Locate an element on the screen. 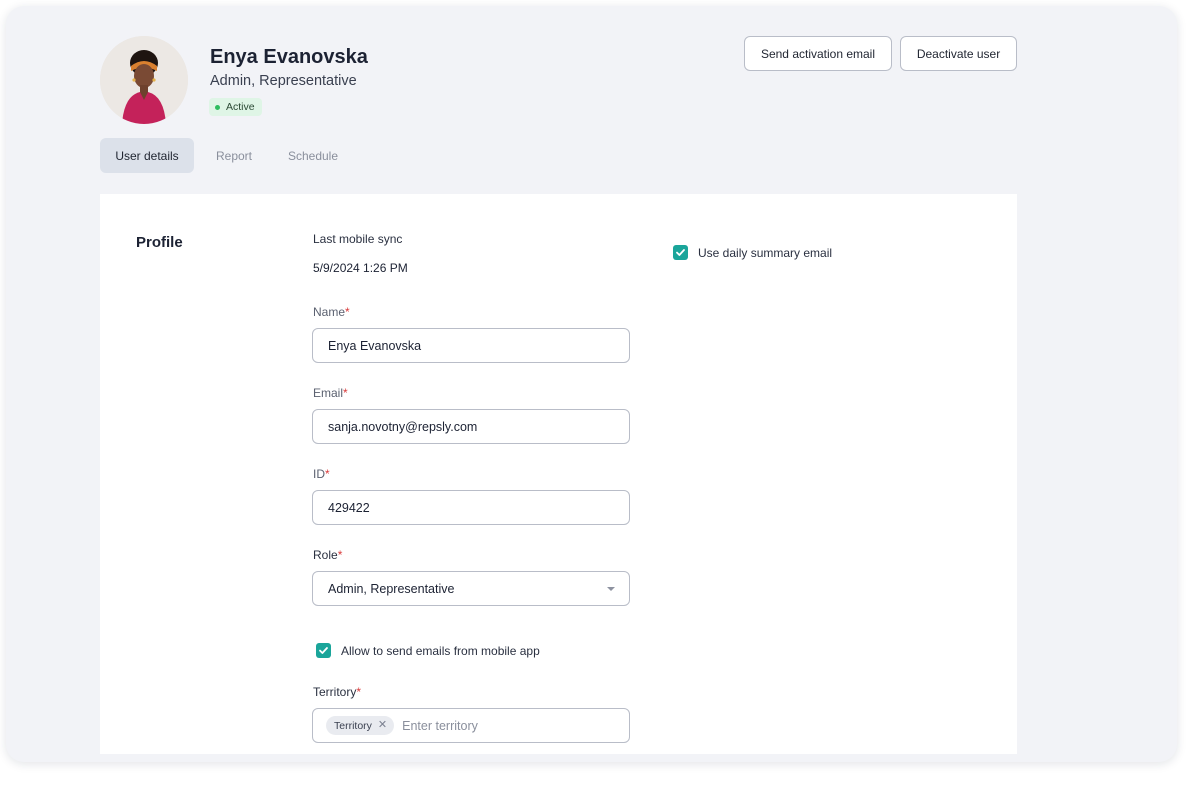 The width and height of the screenshot is (1202, 787). territory-chip: Territory ✕ is located at coordinates (360, 725).